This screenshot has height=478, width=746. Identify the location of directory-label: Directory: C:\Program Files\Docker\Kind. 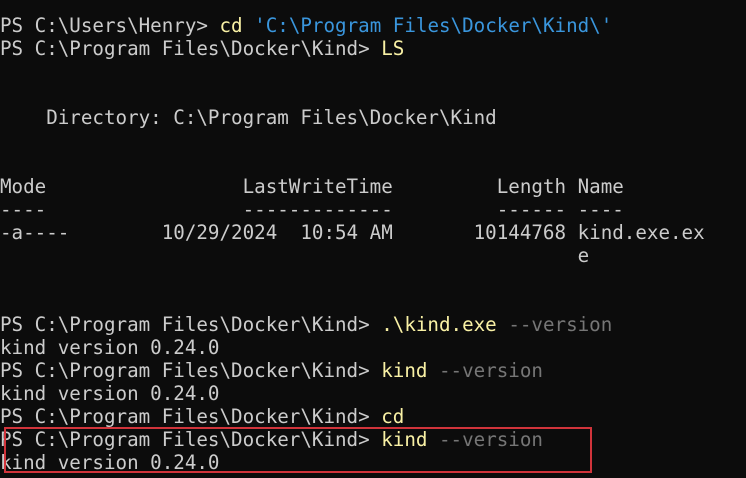
(248, 117).